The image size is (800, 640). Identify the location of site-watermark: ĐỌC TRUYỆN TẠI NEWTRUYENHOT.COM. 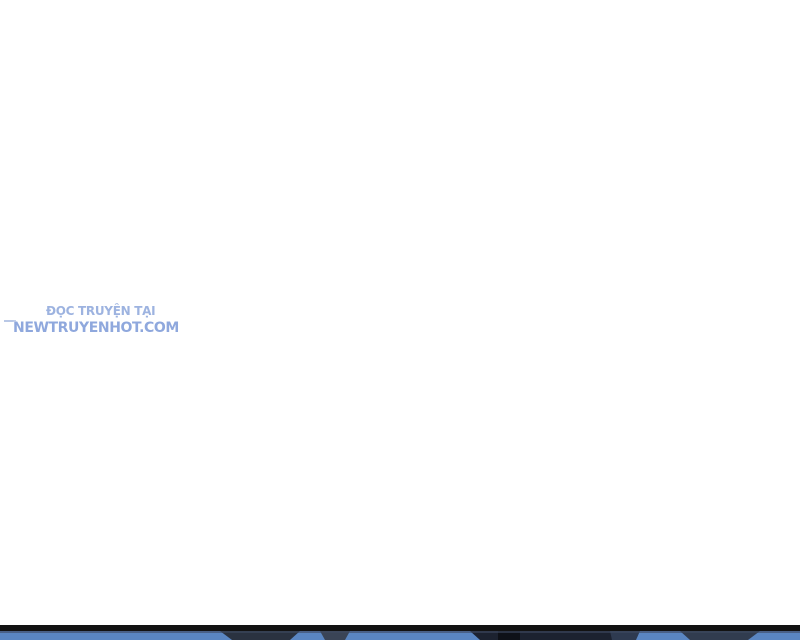
(100, 322).